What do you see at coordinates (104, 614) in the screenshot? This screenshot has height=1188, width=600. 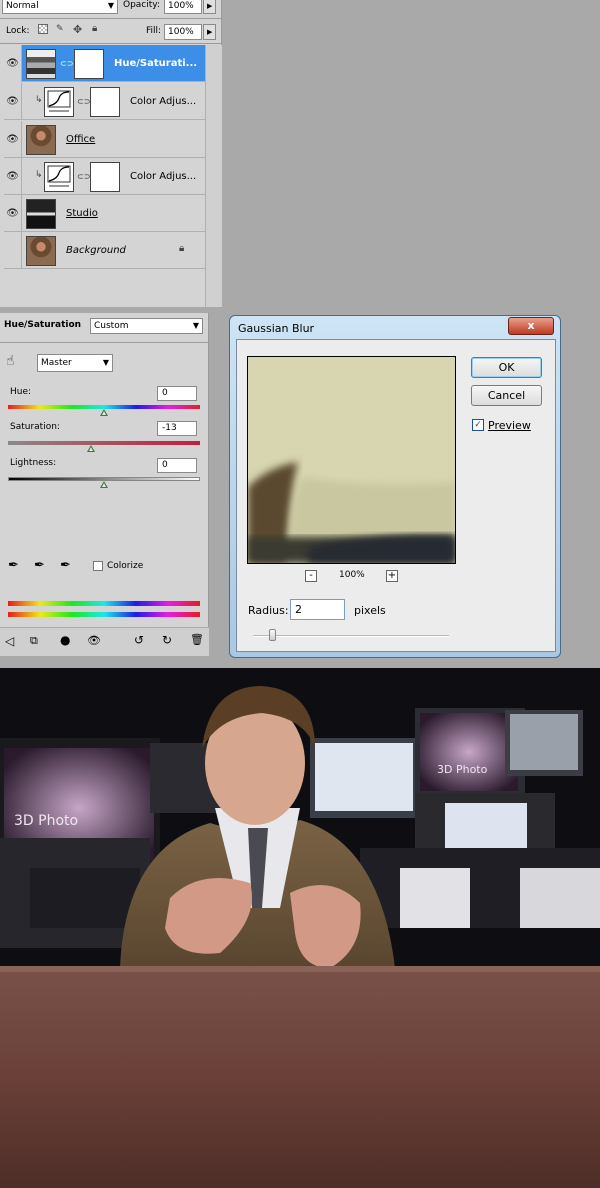 I see `result-color-bar` at bounding box center [104, 614].